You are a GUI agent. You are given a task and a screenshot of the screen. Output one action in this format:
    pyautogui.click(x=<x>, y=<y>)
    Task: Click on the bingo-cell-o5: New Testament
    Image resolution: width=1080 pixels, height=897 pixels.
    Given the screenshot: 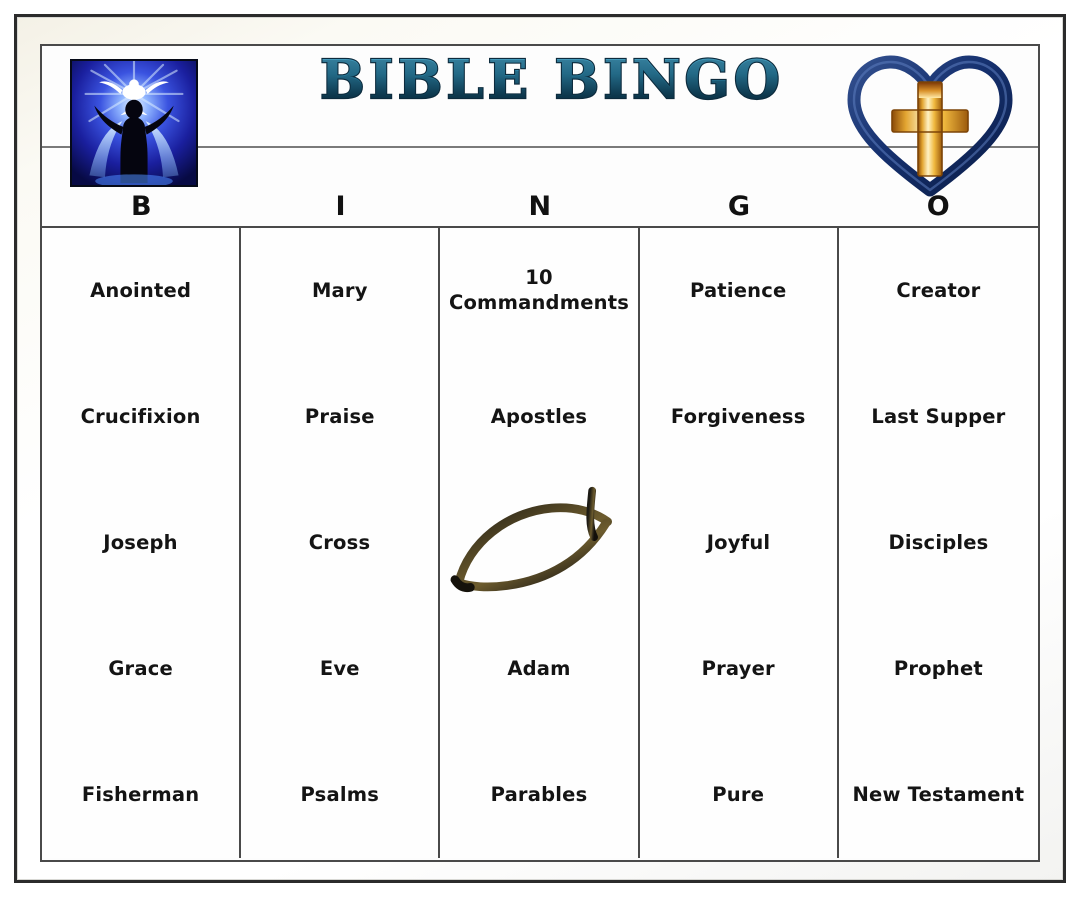 What is the action you would take?
    pyautogui.click(x=938, y=795)
    